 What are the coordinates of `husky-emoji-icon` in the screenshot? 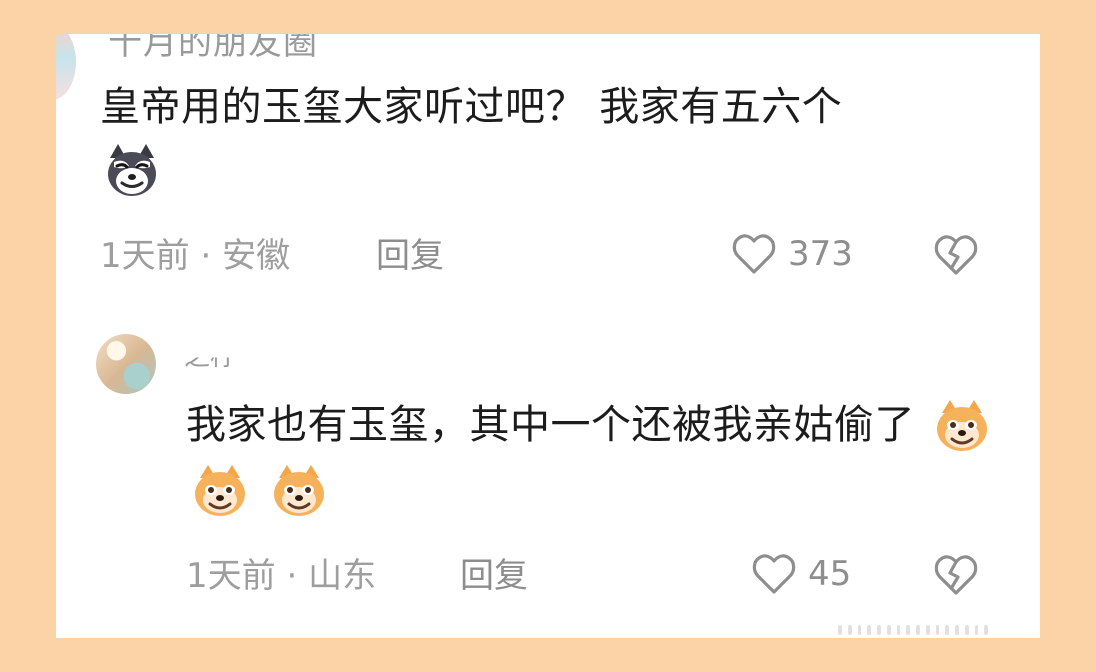 It's located at (132, 170).